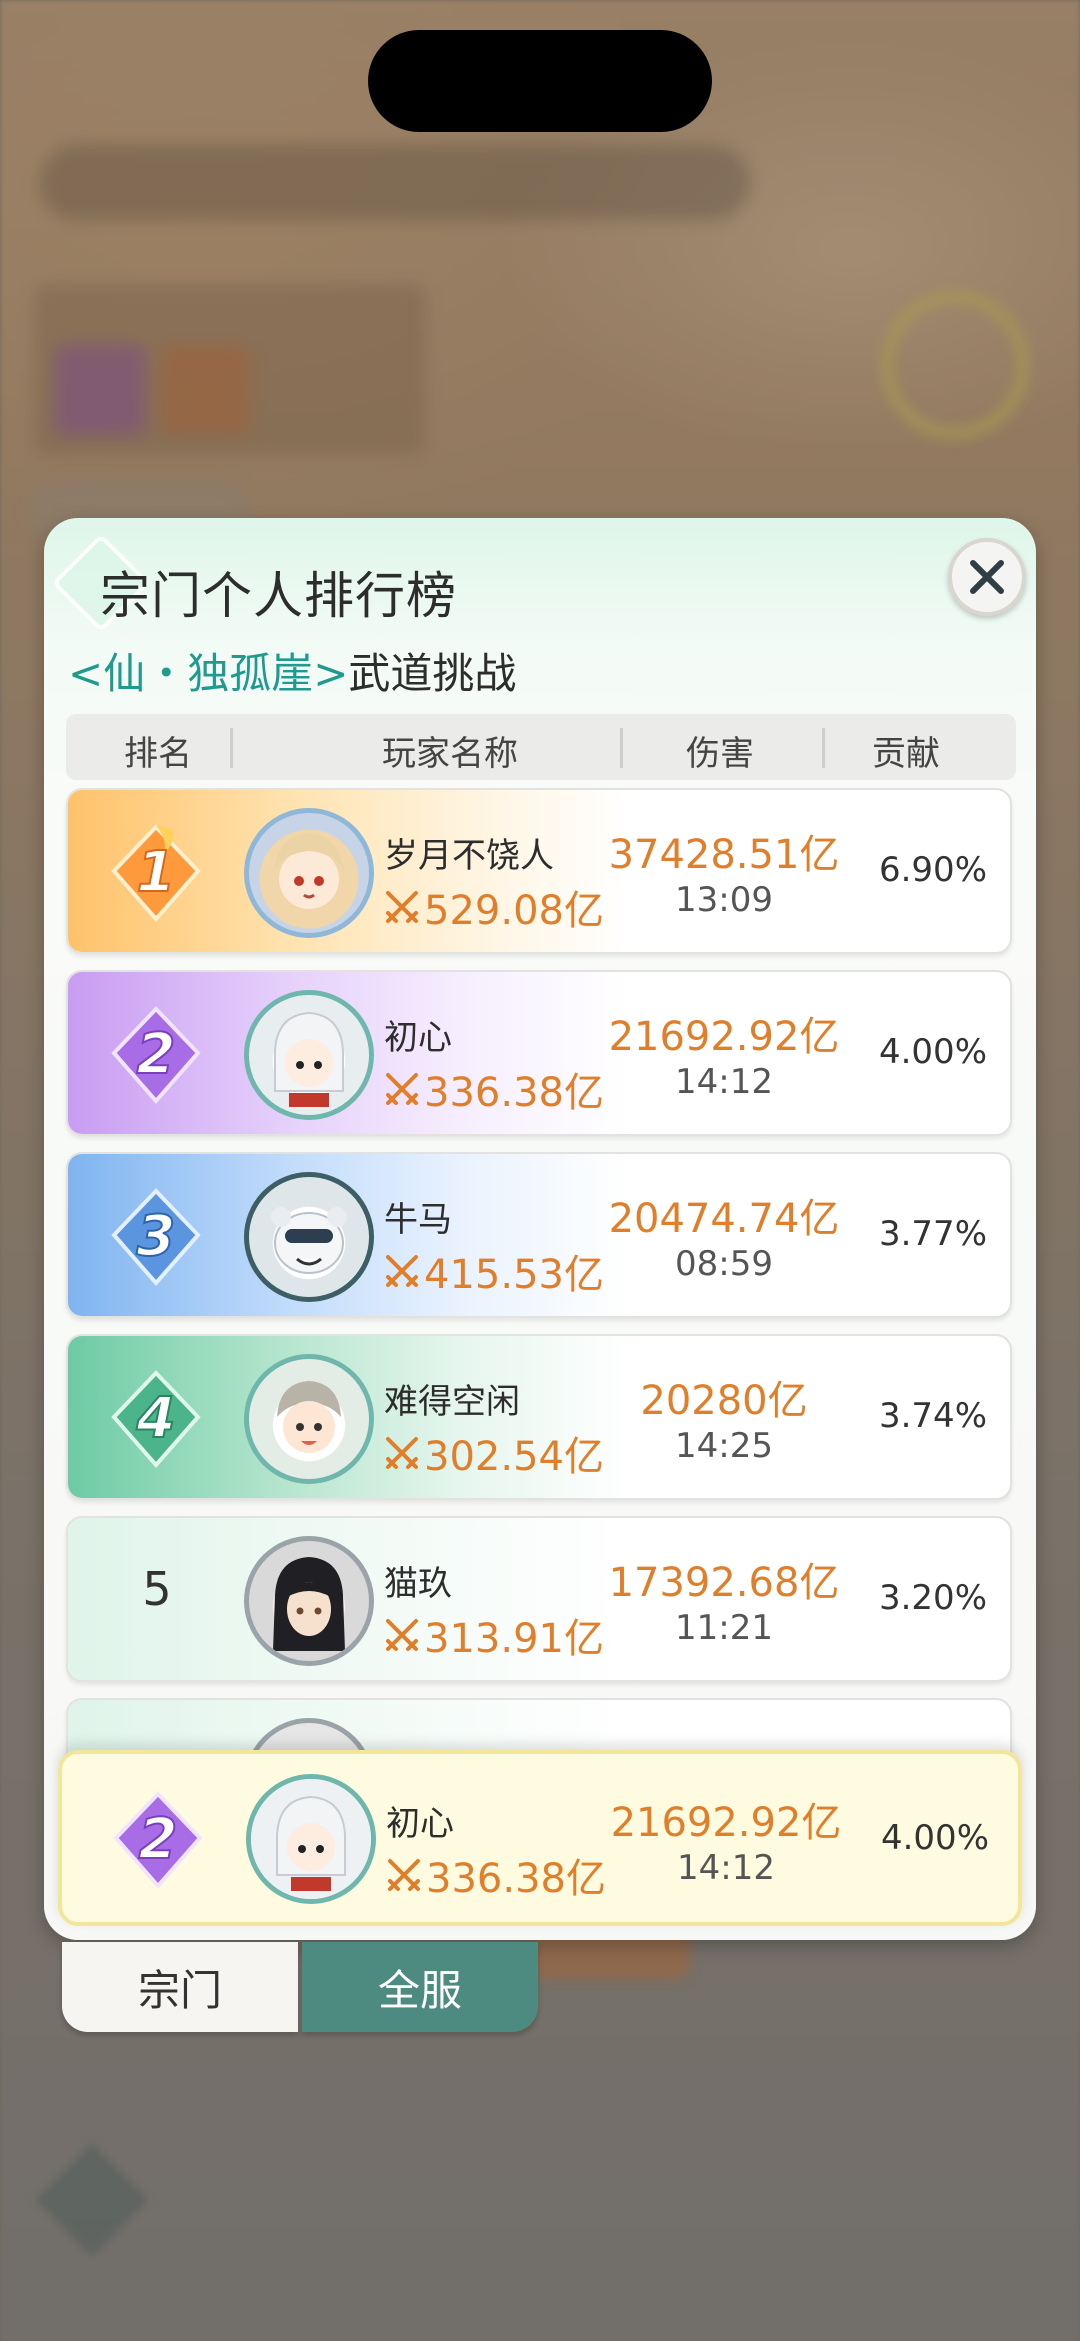 The width and height of the screenshot is (1080, 2341). I want to click on combat-power: 529.08亿, so click(494, 907).